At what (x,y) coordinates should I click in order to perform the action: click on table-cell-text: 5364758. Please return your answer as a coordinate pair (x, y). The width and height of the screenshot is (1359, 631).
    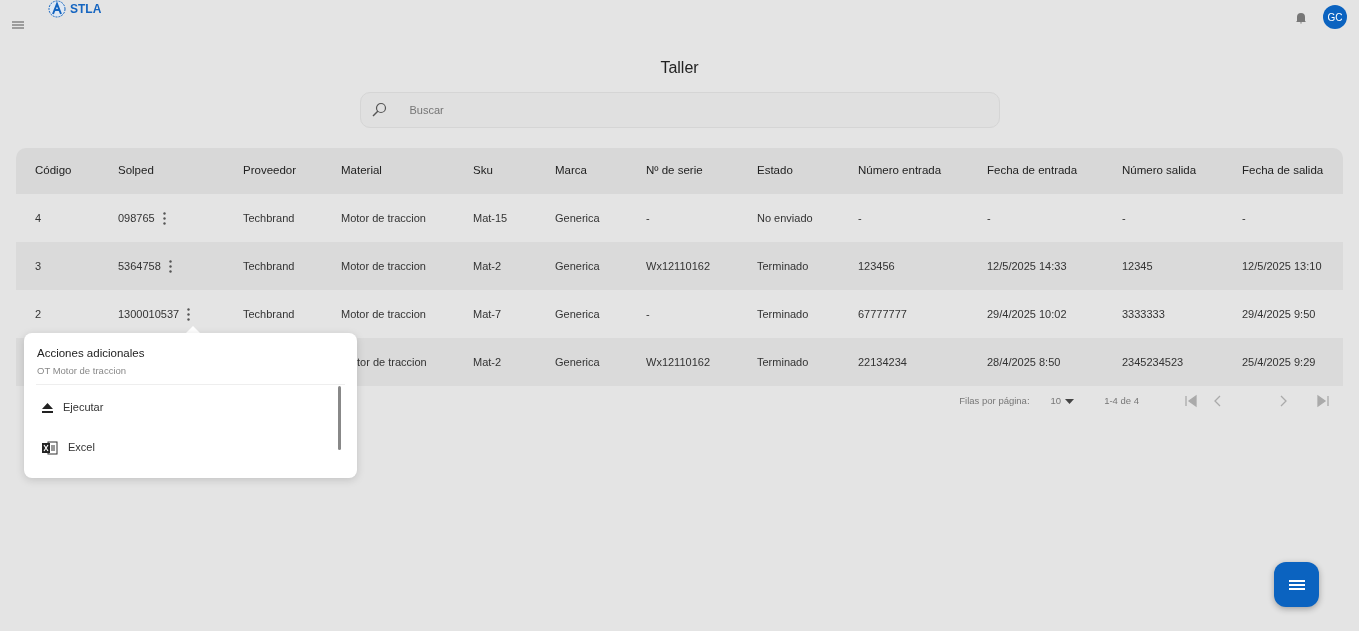
    Looking at the image, I should click on (139, 266).